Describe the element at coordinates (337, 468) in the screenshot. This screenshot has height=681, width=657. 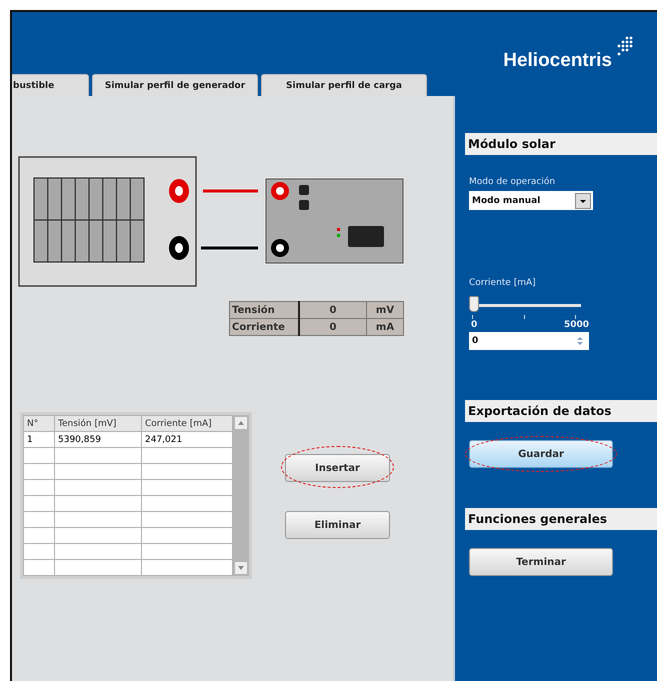
I see `action-button: Insertar` at that location.